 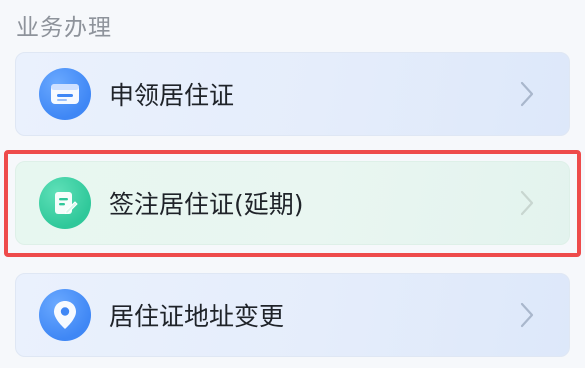 What do you see at coordinates (197, 316) in the screenshot?
I see `service-item-label: 居住证地址变更` at bounding box center [197, 316].